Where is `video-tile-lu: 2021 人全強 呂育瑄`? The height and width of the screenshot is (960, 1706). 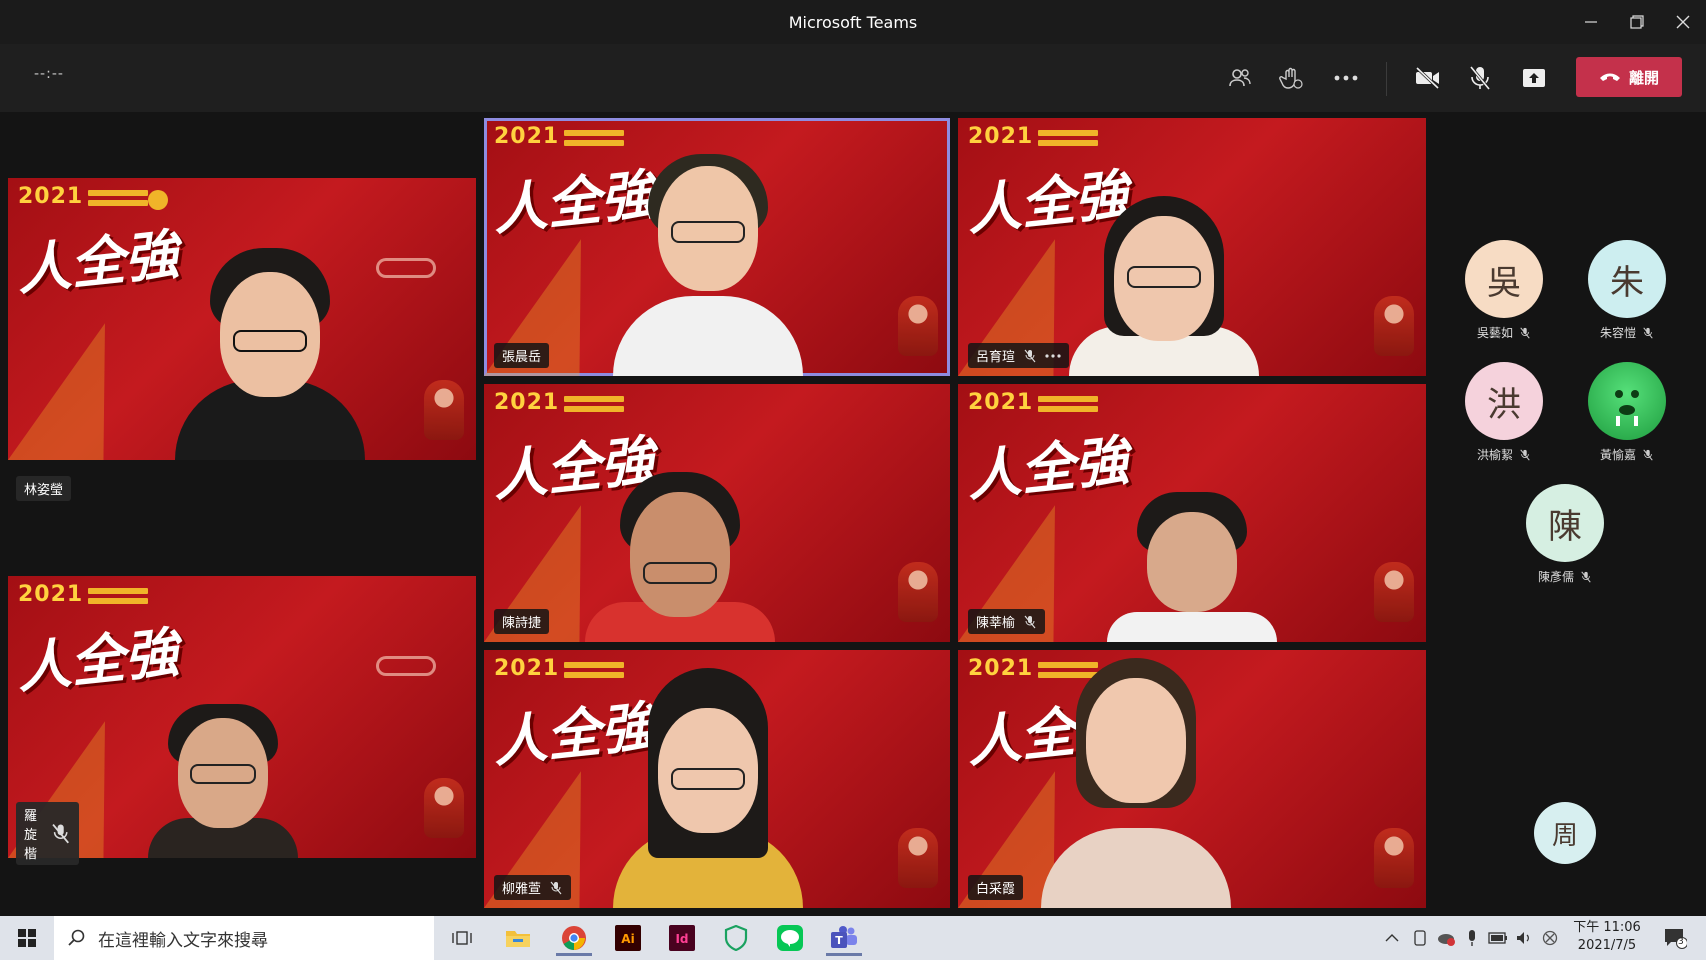 video-tile-lu: 2021 人全強 呂育瑄 is located at coordinates (1192, 247).